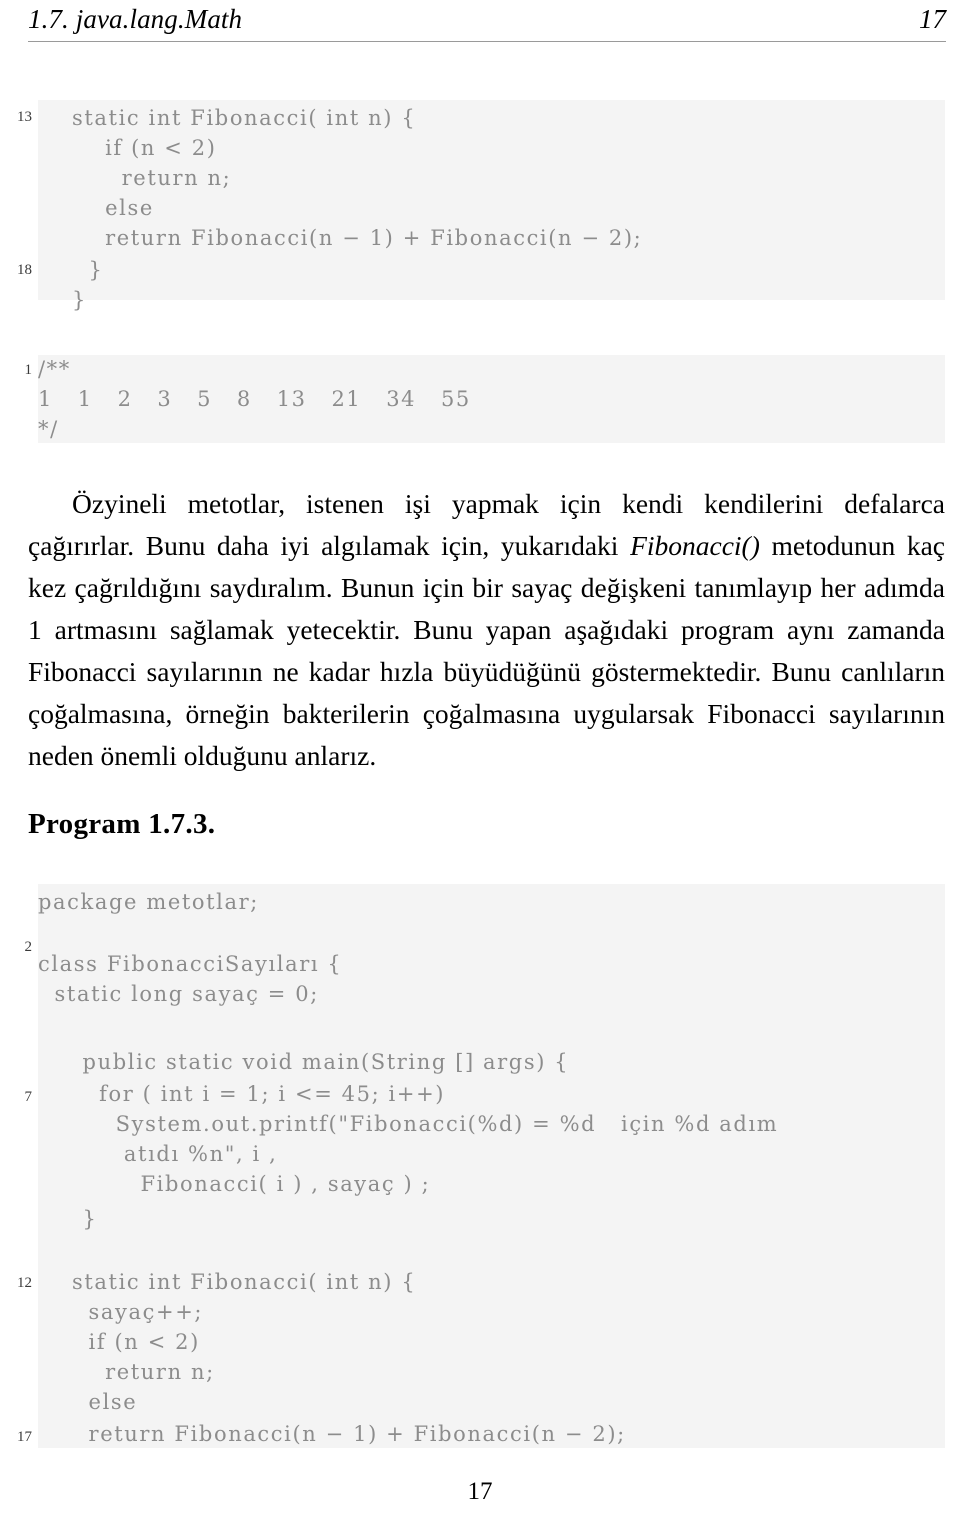 Image resolution: width=960 pixels, height=1519 pixels. Describe the element at coordinates (932, 19) in the screenshot. I see `header-page-number: 17` at that location.